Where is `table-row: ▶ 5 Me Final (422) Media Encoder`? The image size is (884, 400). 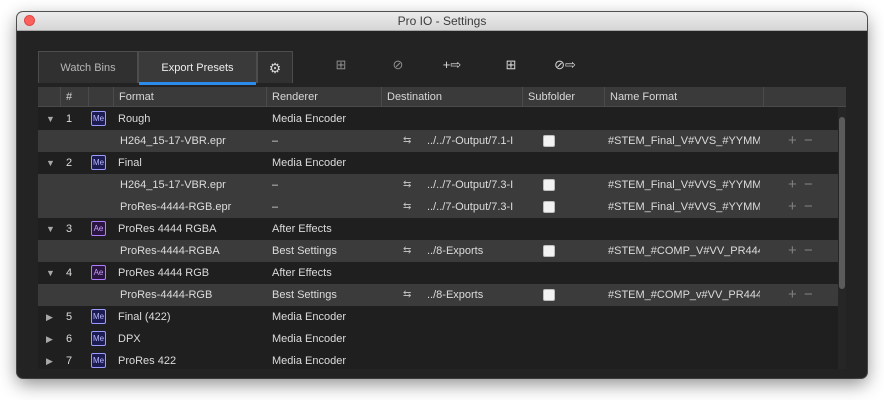
table-row: ▶ 5 Me Final (422) Media Encoder is located at coordinates (442, 317).